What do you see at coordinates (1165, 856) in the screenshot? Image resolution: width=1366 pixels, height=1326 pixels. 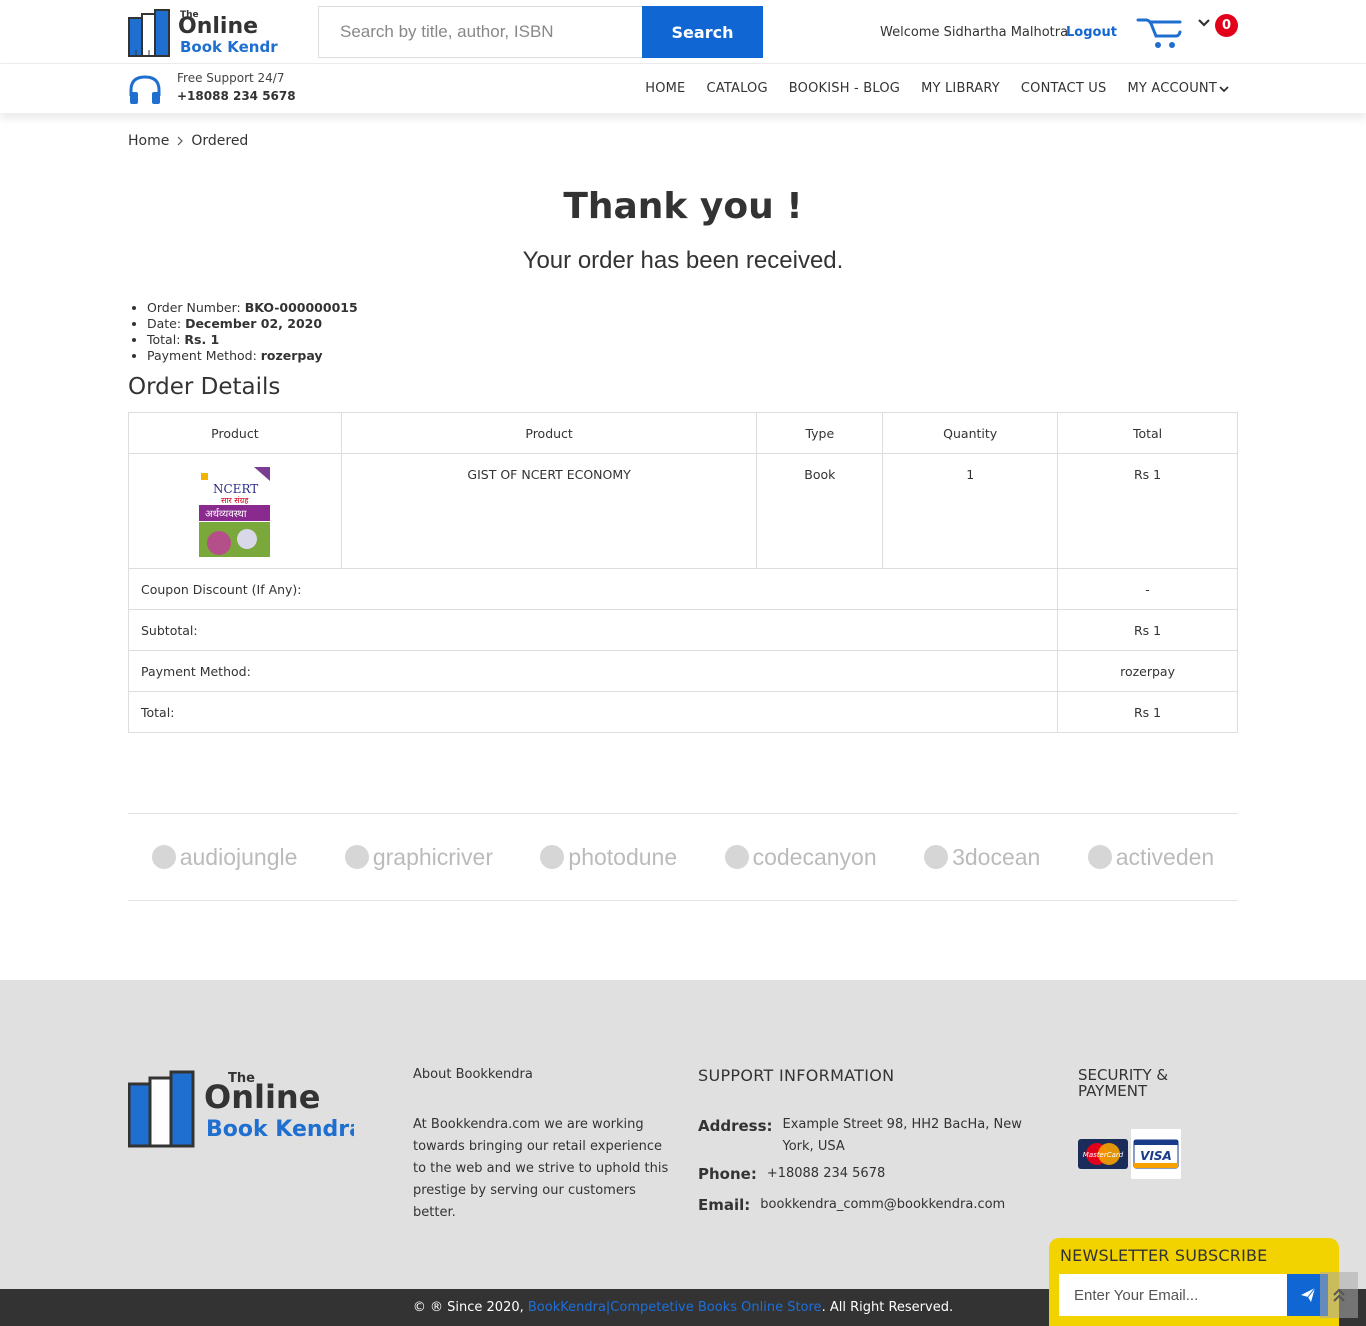 I see `brand-name: activeden` at bounding box center [1165, 856].